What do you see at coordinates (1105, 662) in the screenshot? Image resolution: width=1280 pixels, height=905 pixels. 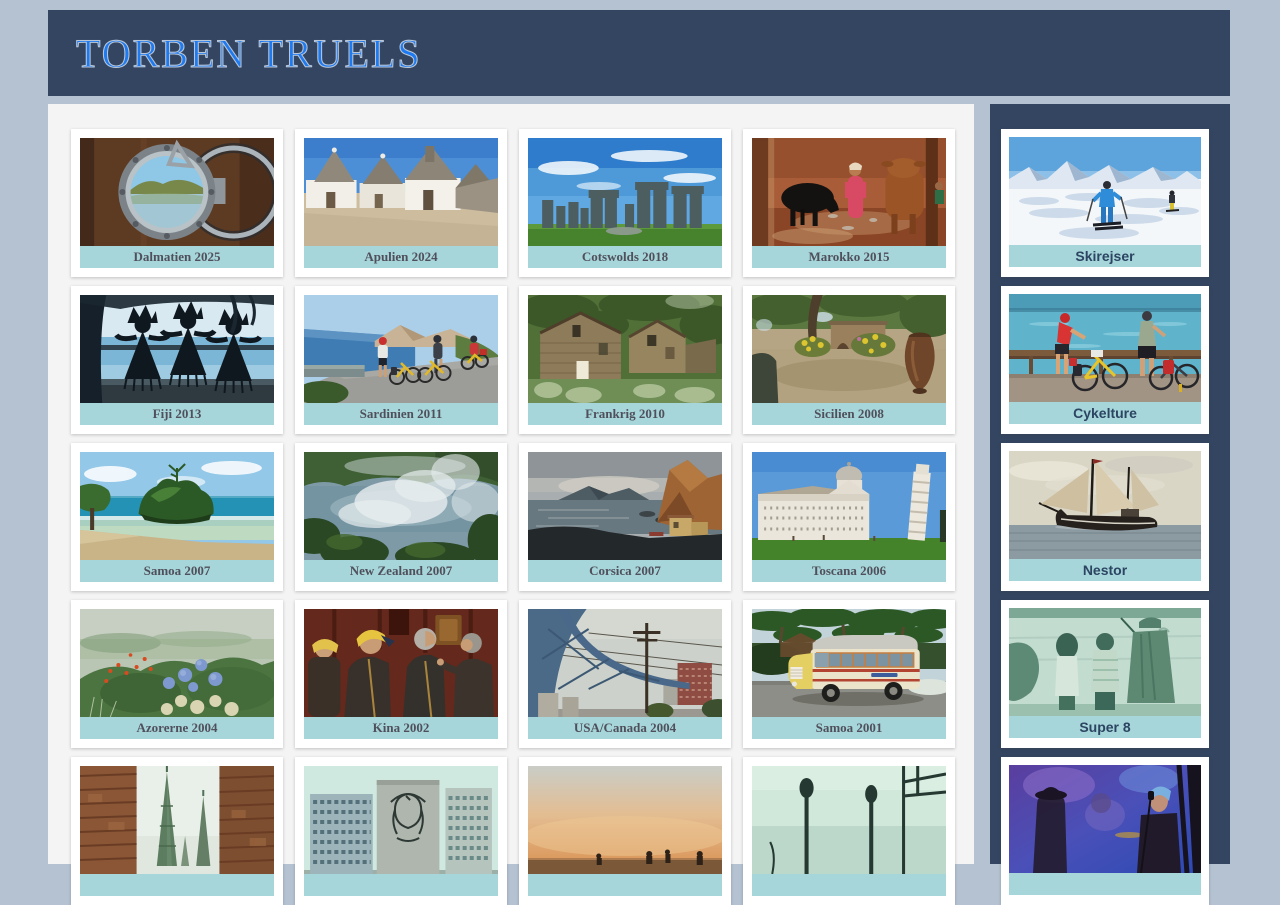 I see `photo-vintage-film-figures` at bounding box center [1105, 662].